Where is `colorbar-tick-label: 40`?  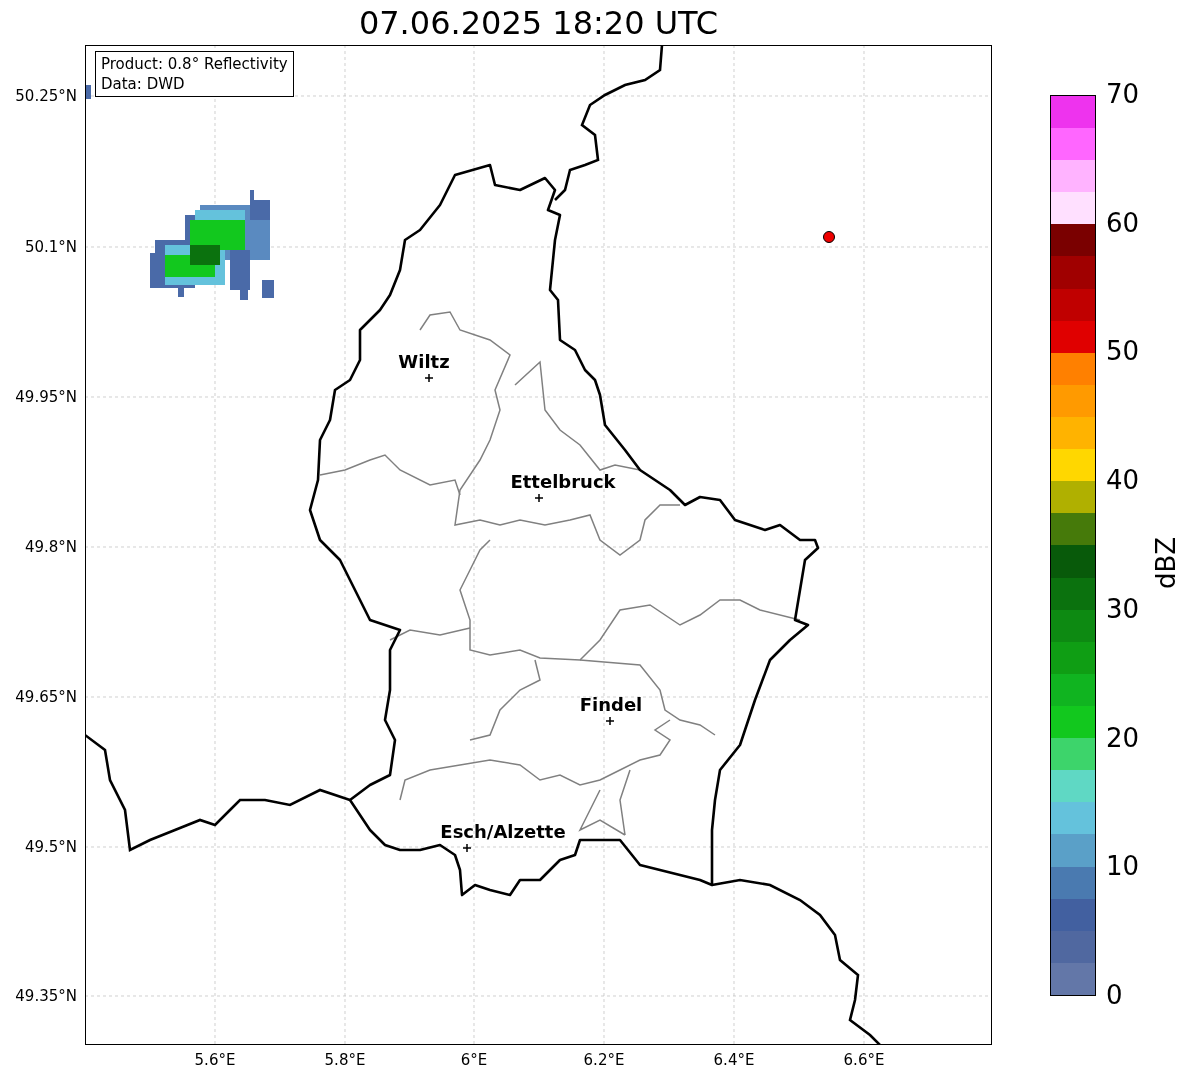 colorbar-tick-label: 40 is located at coordinates (1123, 480).